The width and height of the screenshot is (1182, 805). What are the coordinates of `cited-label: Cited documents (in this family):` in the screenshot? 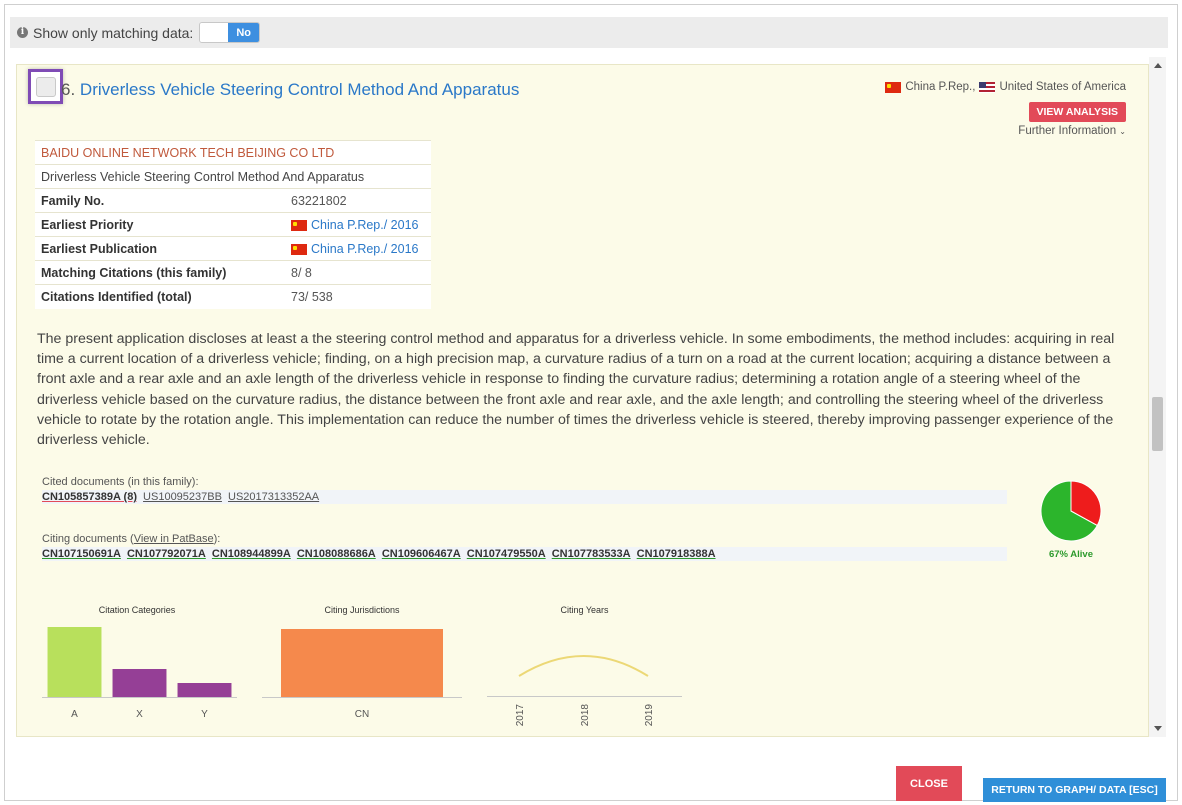 It's located at (120, 482).